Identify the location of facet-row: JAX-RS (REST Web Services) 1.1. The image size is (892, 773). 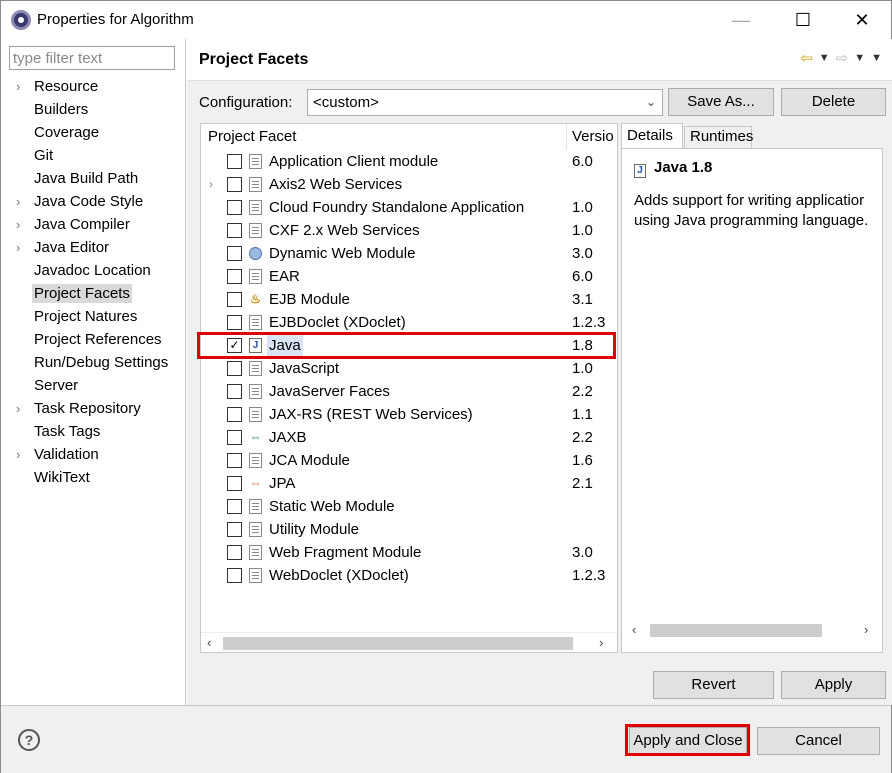
(409, 414).